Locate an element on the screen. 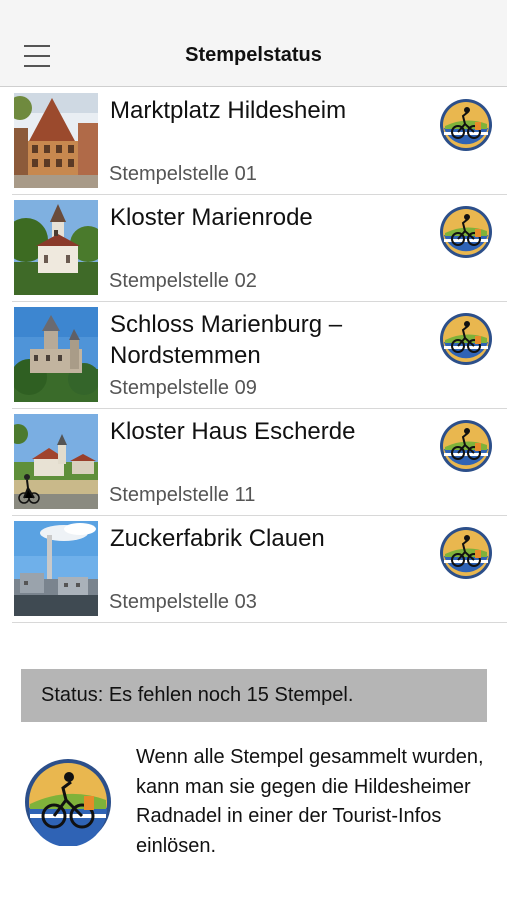 The height and width of the screenshot is (900, 507). station-title: Kloster Marienrode is located at coordinates (211, 217).